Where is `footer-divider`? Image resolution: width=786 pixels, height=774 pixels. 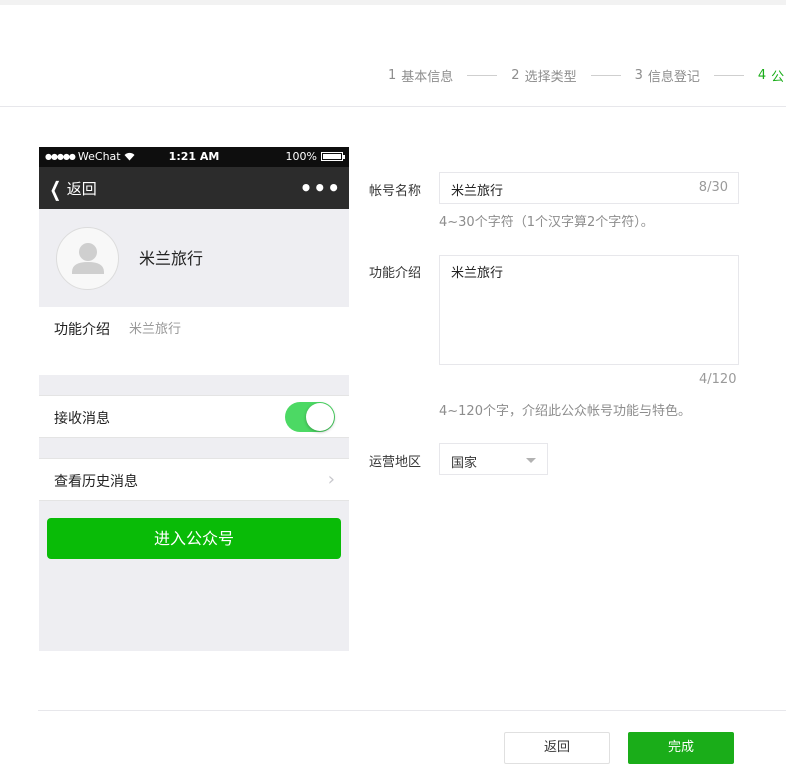
footer-divider is located at coordinates (412, 710).